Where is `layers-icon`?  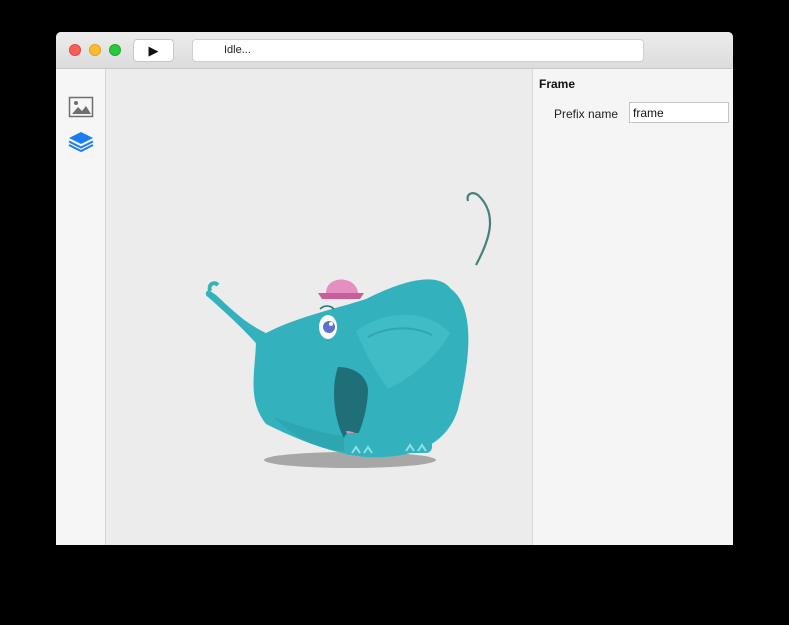
layers-icon is located at coordinates (81, 141).